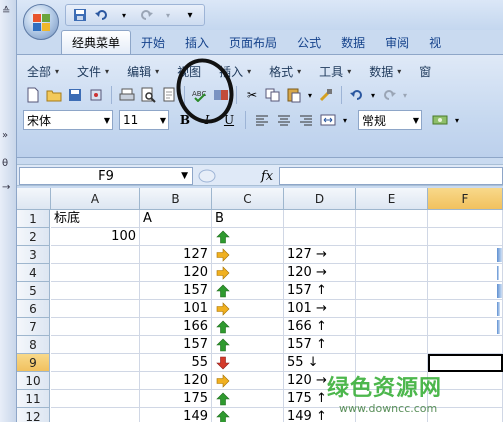  What do you see at coordinates (248, 255) in the screenshot?
I see `cell-c3` at bounding box center [248, 255].